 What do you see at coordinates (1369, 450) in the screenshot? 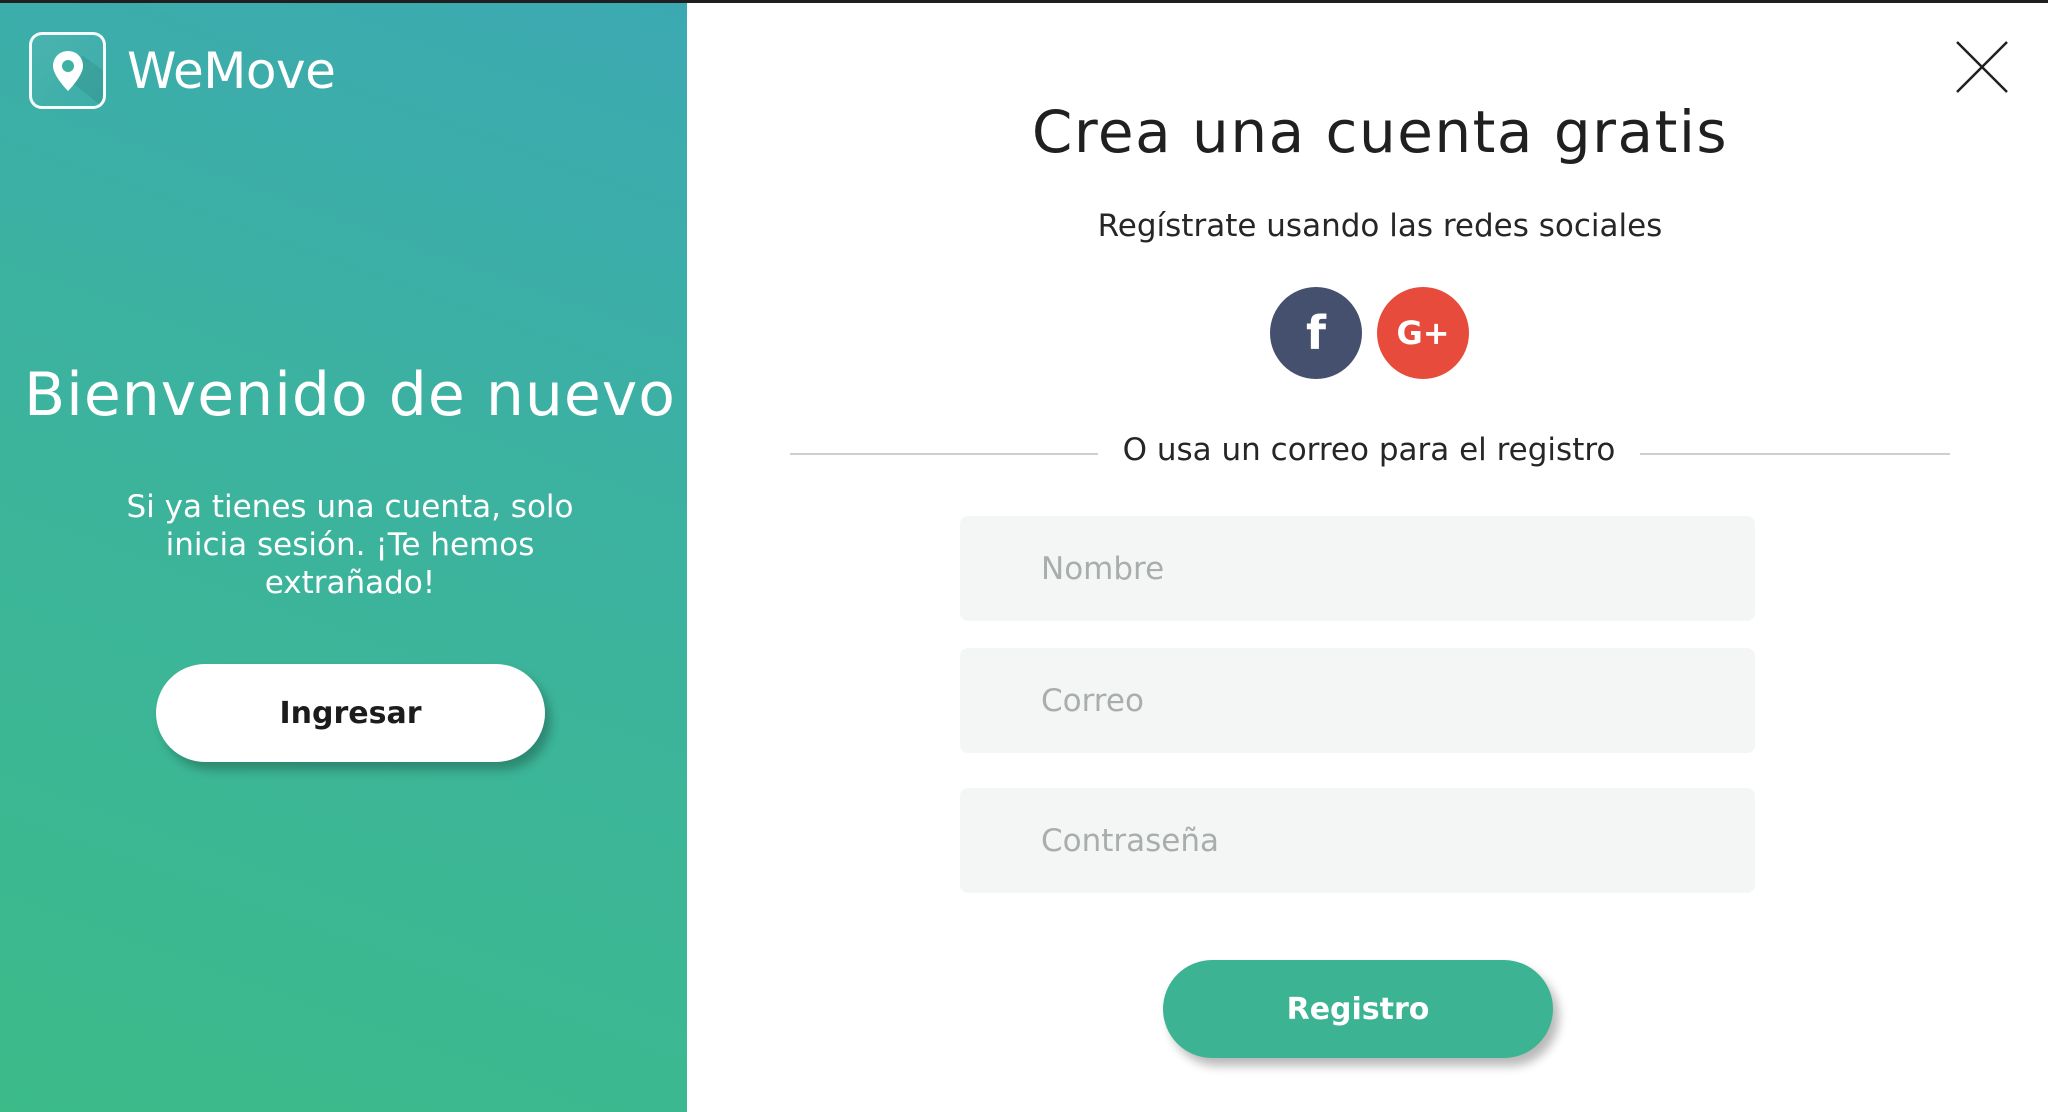
I see `email-divider-text: O usa un correo para el registro` at bounding box center [1369, 450].